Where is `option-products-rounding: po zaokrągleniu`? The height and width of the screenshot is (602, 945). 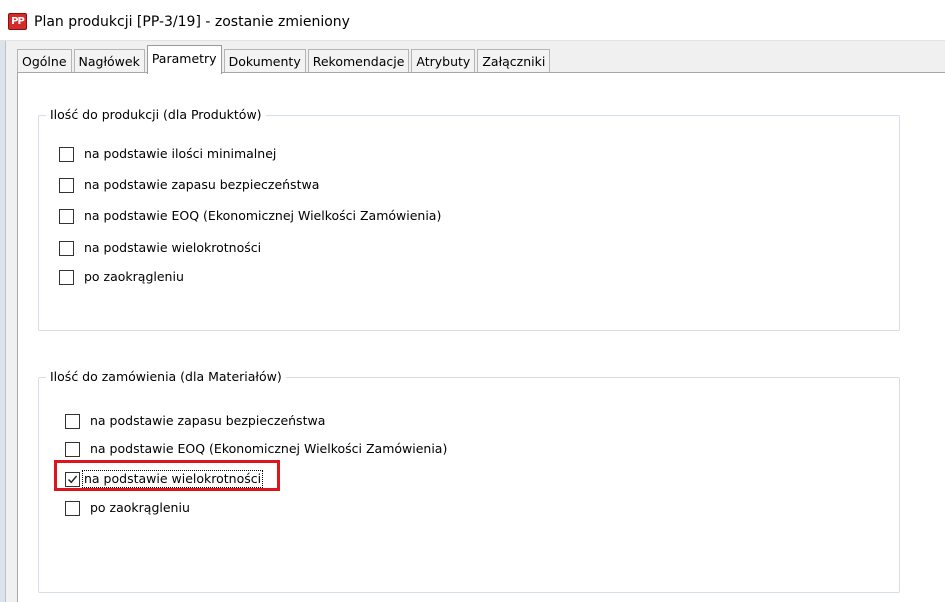
option-products-rounding: po zaokrągleniu is located at coordinates (121, 277).